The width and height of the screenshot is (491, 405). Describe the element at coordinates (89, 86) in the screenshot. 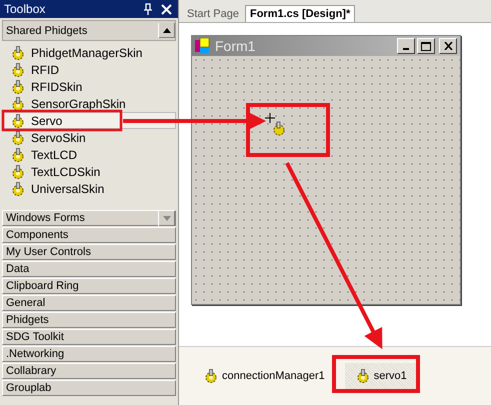

I see `toolbox-item: RFIDSkin` at that location.